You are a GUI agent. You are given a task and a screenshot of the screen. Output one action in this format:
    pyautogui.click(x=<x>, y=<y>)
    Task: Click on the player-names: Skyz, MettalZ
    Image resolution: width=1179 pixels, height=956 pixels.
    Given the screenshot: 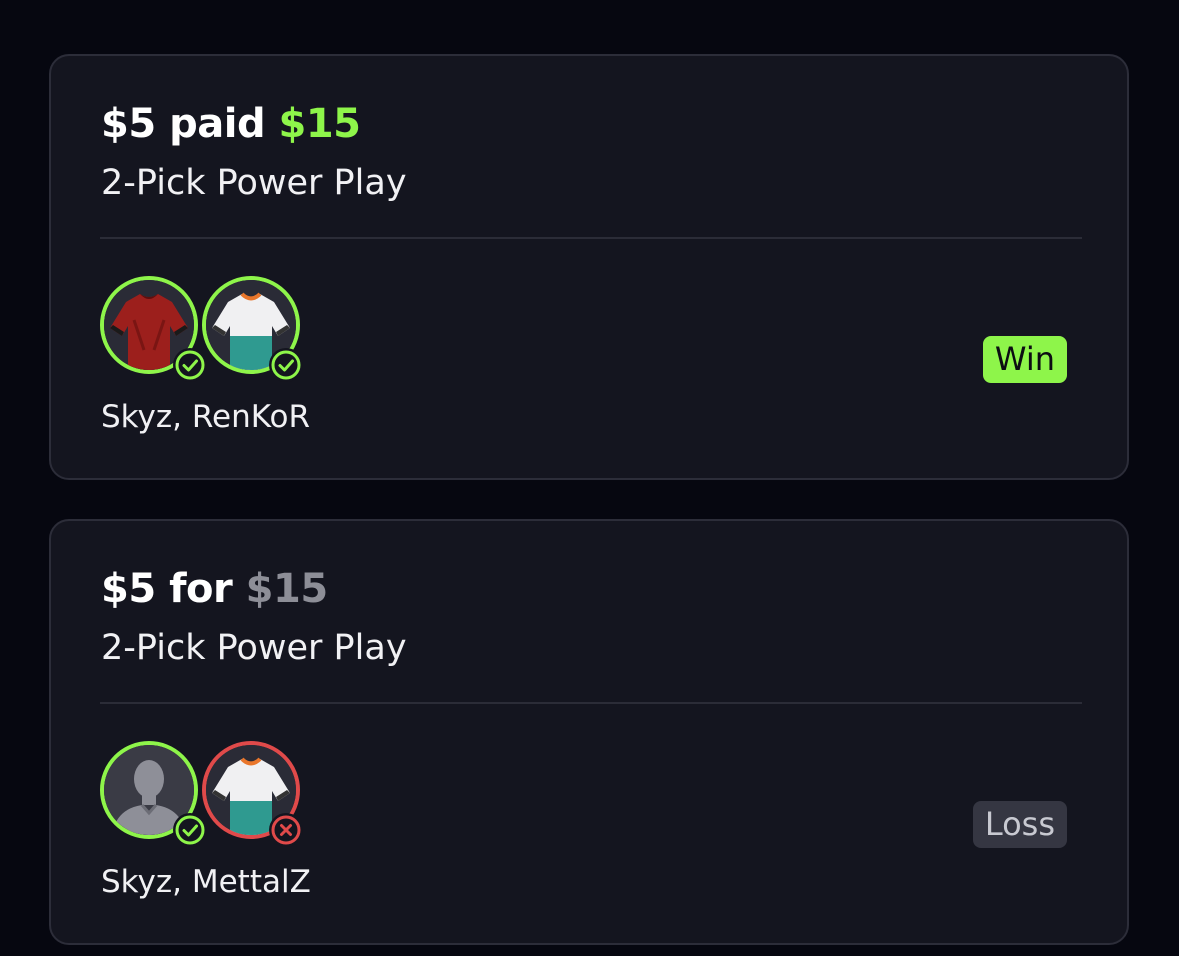 What is the action you would take?
    pyautogui.click(x=206, y=882)
    